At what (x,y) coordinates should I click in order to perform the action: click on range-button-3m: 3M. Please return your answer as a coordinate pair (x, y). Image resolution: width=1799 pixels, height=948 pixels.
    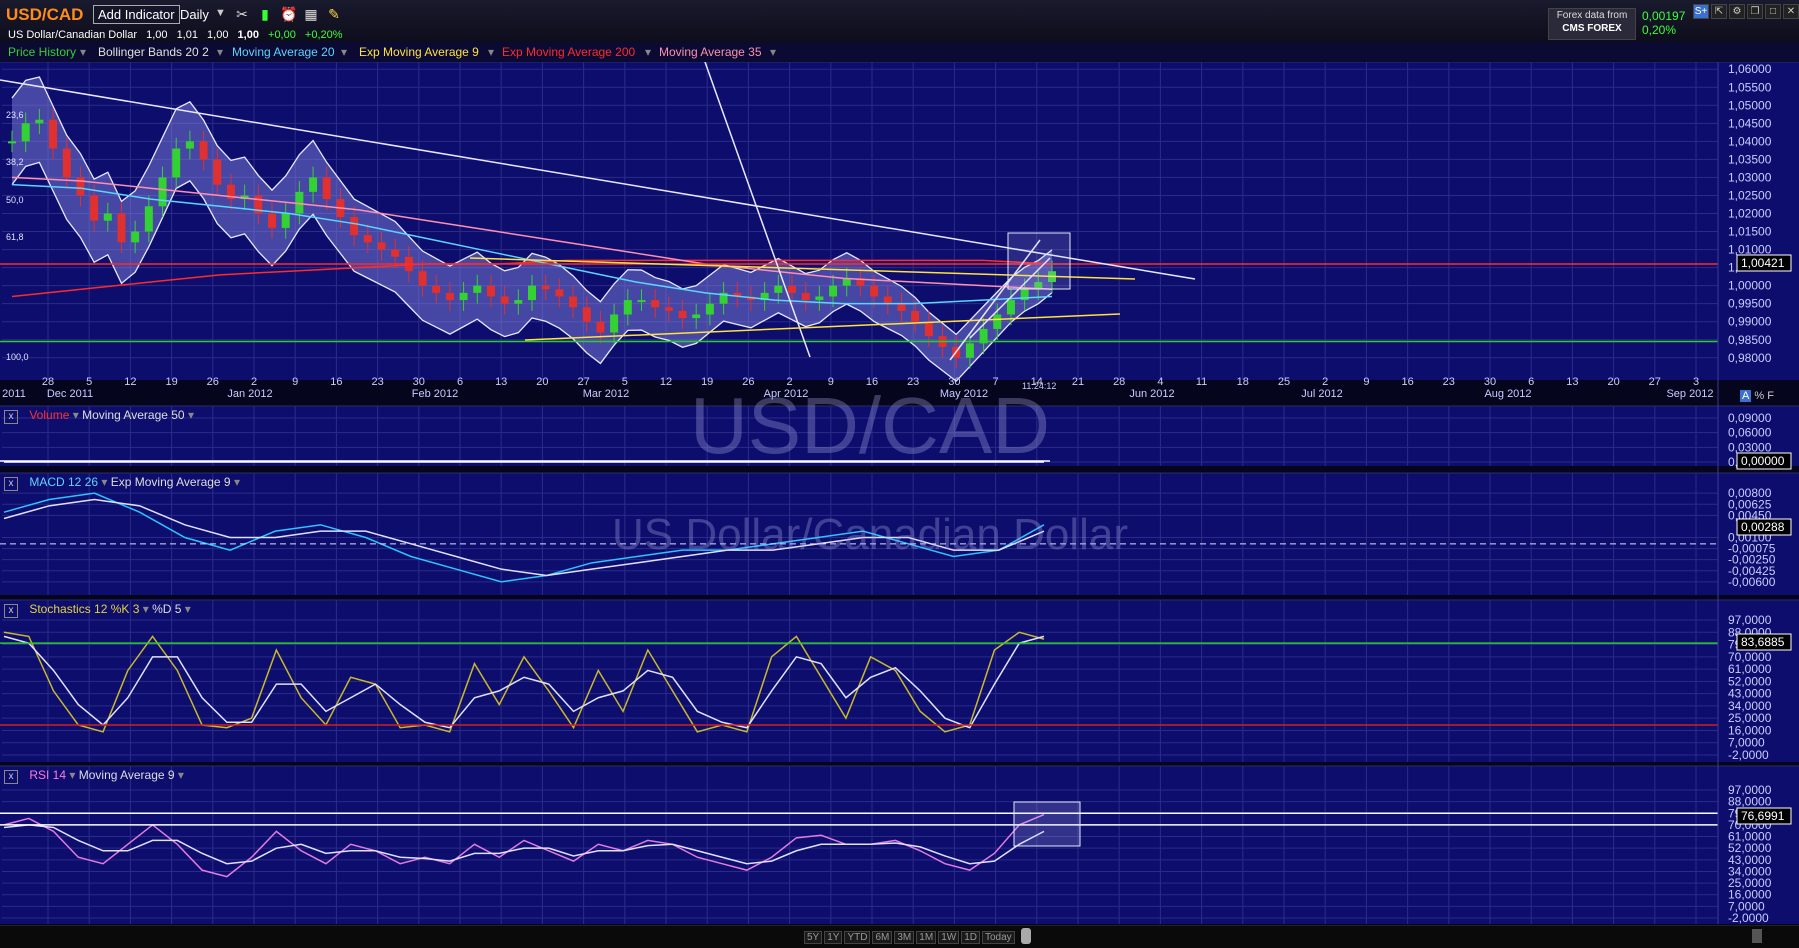
    Looking at the image, I should click on (904, 937).